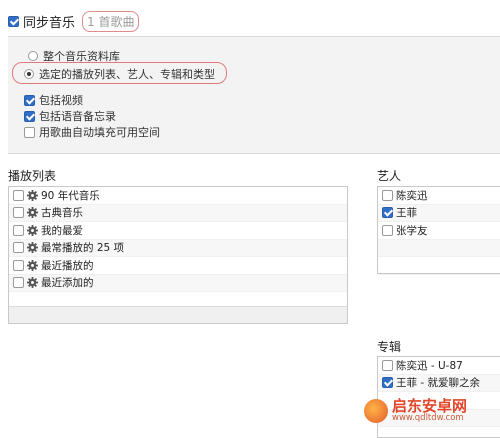  I want to click on playlist-item-label: 我的最爱, so click(62, 230).